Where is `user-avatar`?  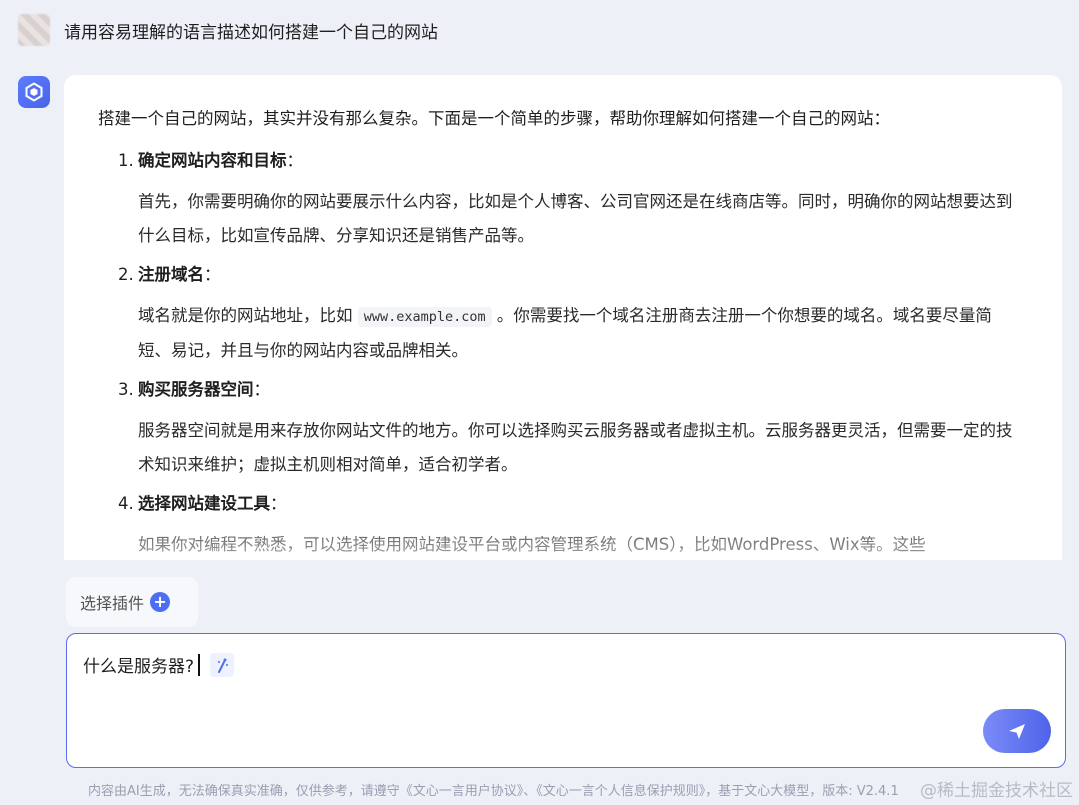 user-avatar is located at coordinates (34, 30).